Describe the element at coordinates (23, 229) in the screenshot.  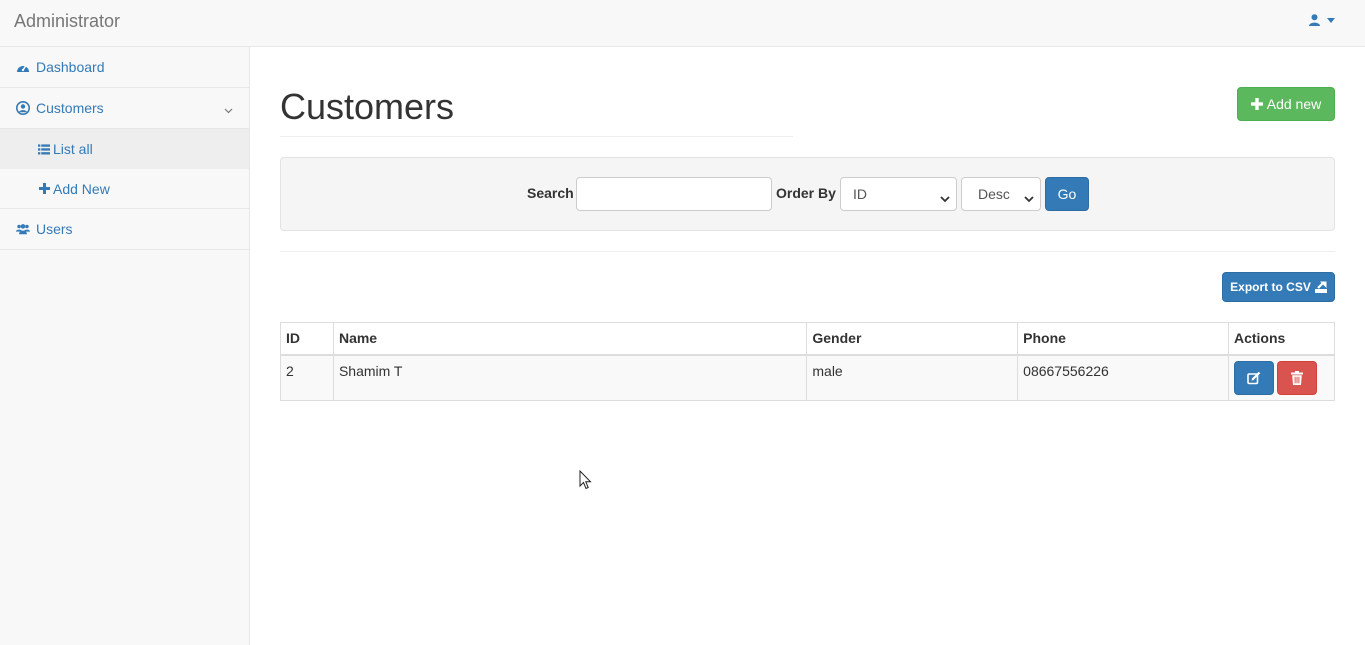
I see `users-icon` at that location.